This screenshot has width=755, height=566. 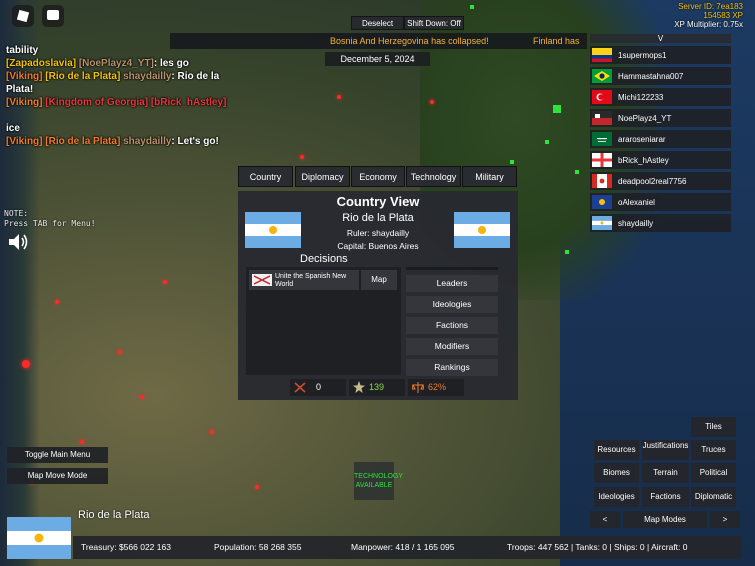 I want to click on resources-button: Resources, so click(x=616, y=450).